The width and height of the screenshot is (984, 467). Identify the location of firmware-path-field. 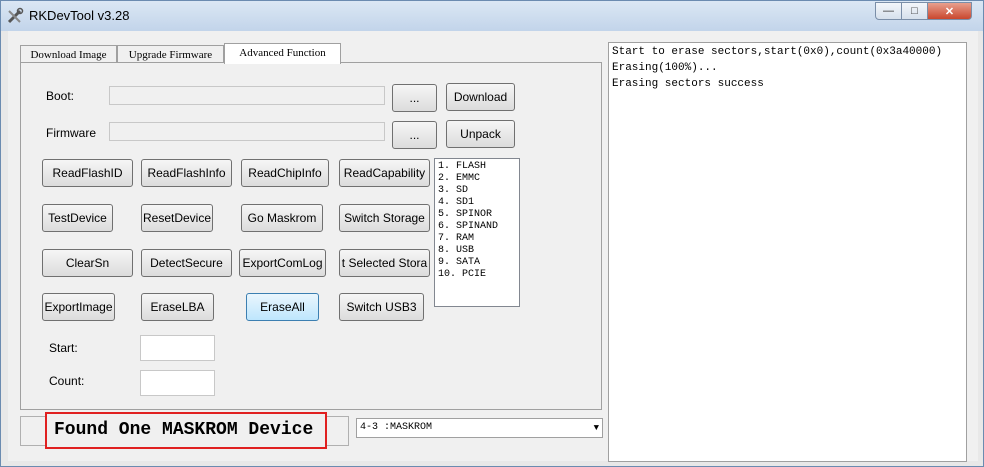
(247, 131).